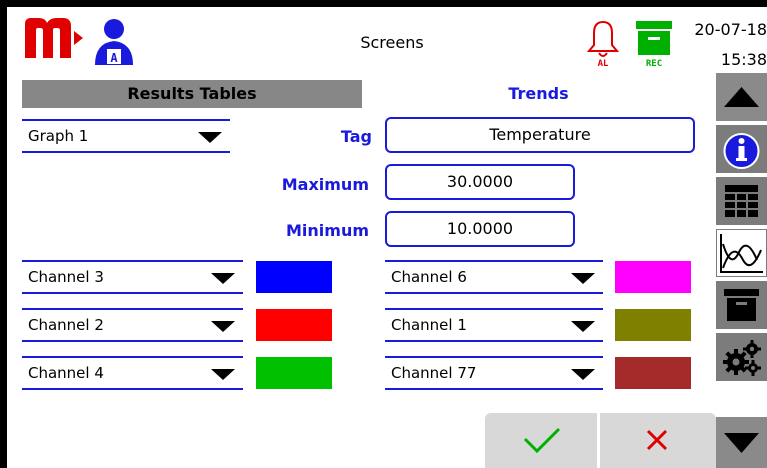 This screenshot has width=767, height=468. What do you see at coordinates (66, 277) in the screenshot?
I see `channel-name: Channel 3` at bounding box center [66, 277].